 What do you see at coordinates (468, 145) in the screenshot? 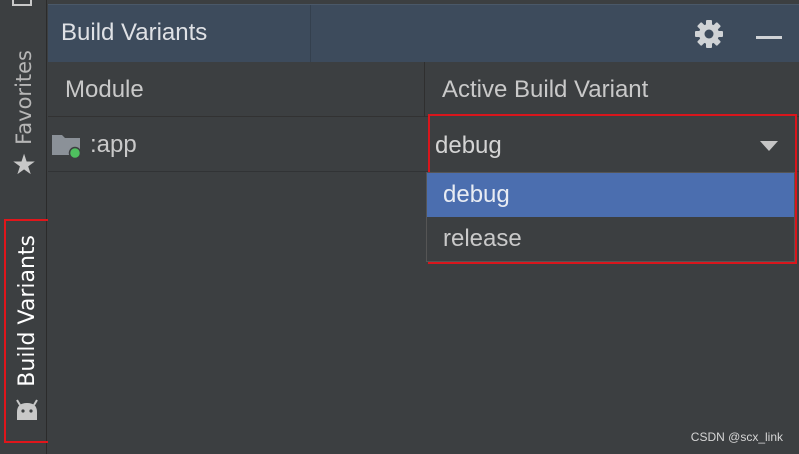
I see `selected-variant: debug` at bounding box center [468, 145].